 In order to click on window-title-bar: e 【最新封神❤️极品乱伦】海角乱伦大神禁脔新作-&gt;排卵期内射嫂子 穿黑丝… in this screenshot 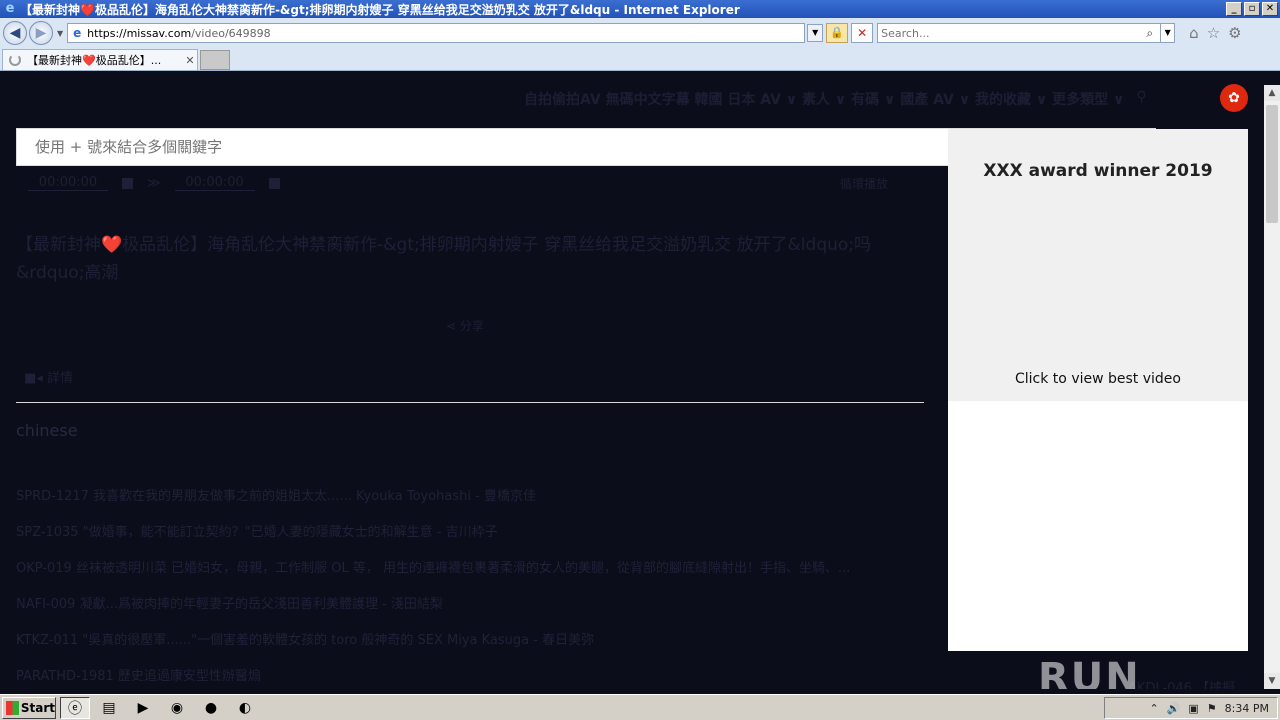, I will do `click(640, 9)`.